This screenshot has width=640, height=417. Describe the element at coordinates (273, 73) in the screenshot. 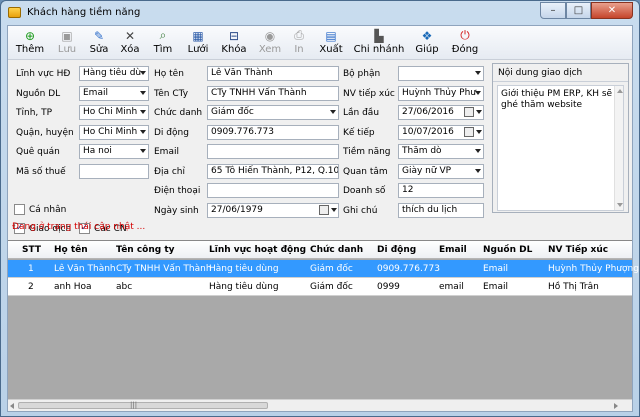

I see `col2-field-0-input: Lê Văn Thành` at that location.